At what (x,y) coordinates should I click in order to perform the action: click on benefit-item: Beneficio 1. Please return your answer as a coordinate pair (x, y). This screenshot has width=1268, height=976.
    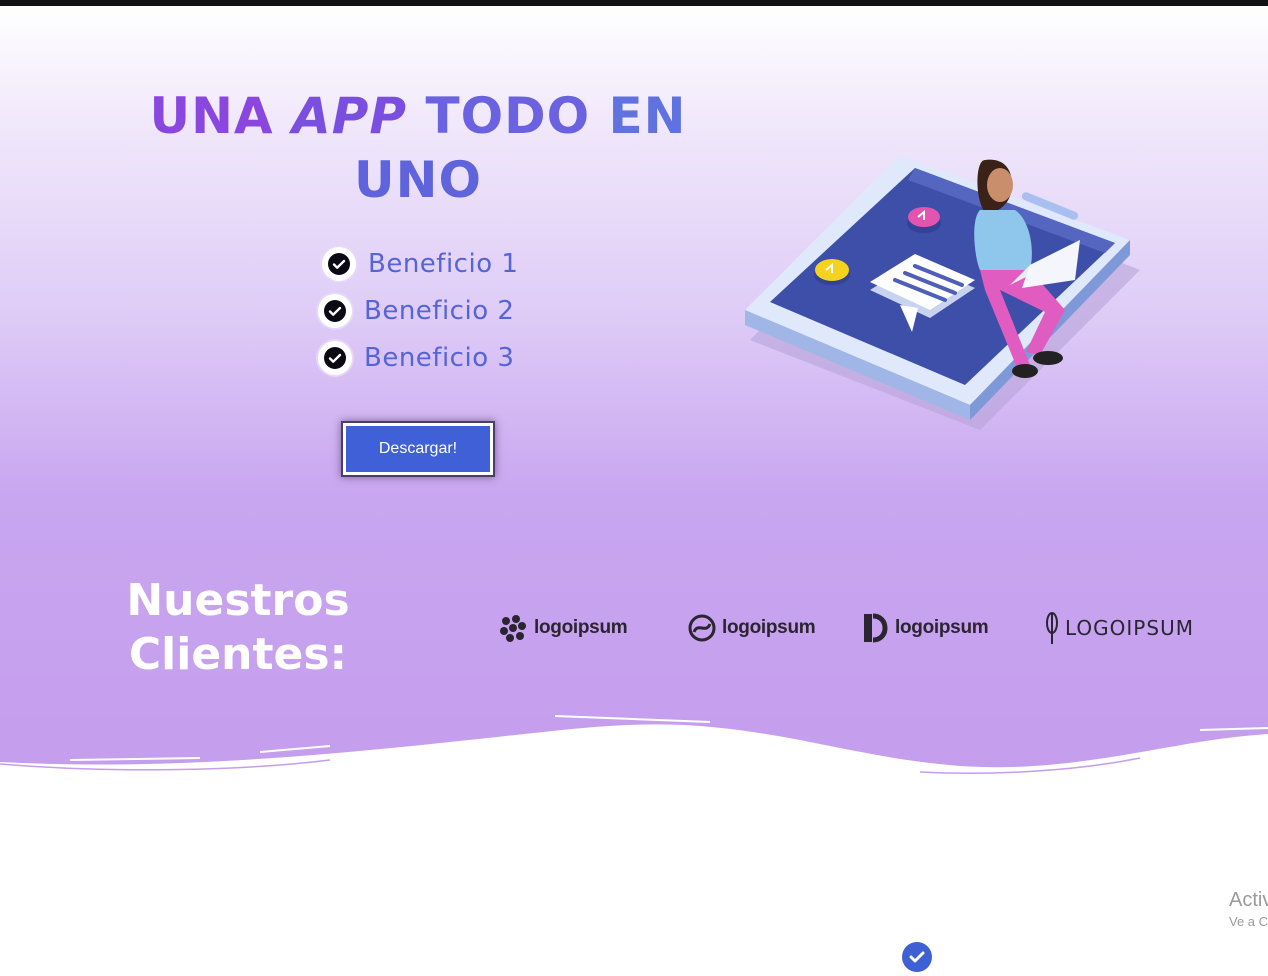
    Looking at the image, I should click on (448, 263).